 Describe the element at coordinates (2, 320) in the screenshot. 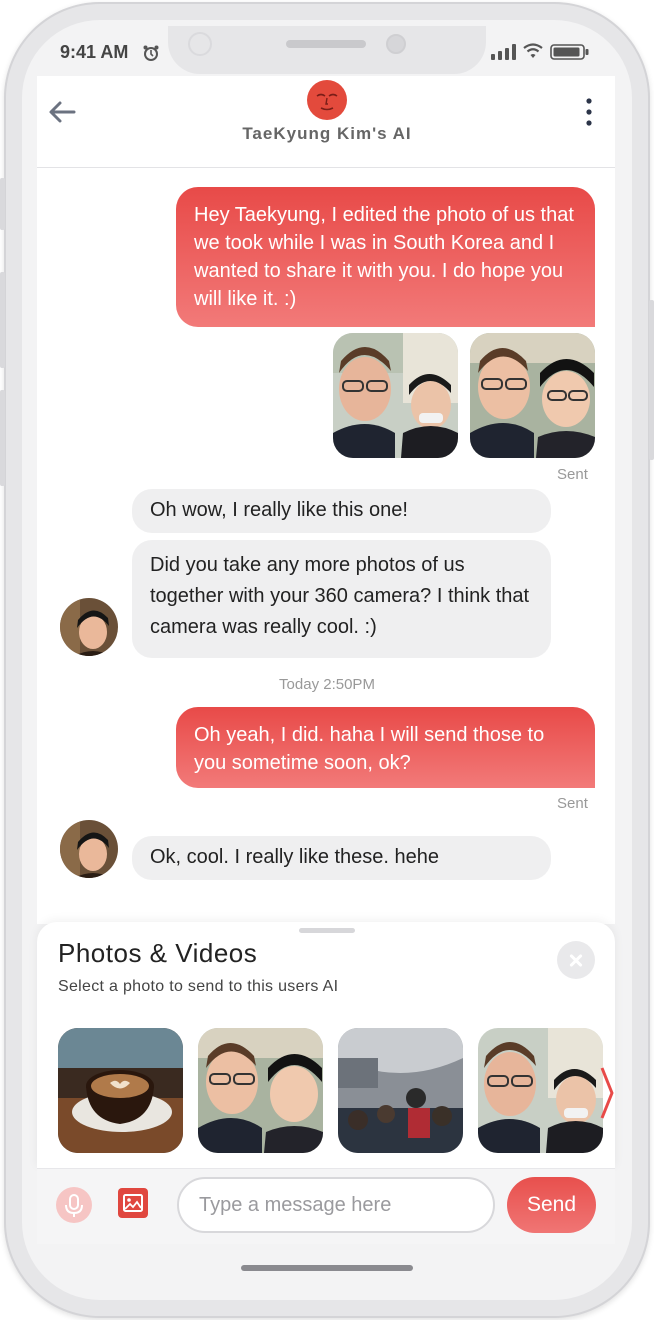

I see `volume-up-button` at that location.